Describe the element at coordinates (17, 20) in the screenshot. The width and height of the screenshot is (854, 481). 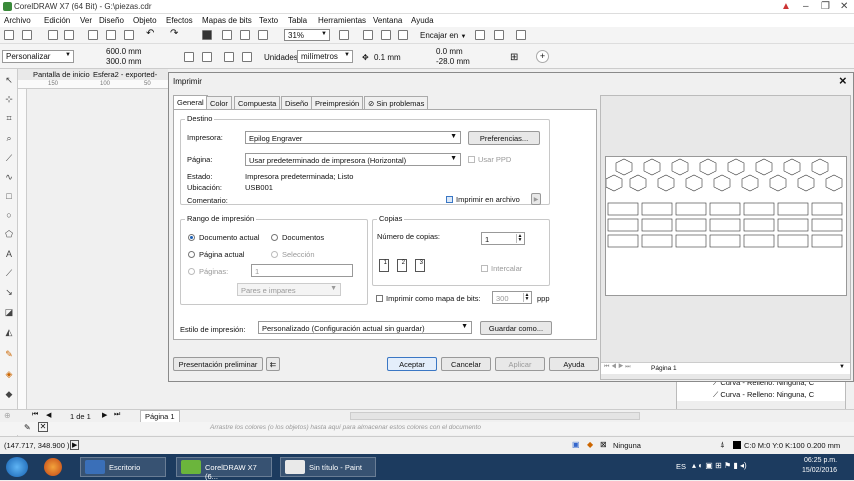
I see `menu-archivo: Archivo` at that location.